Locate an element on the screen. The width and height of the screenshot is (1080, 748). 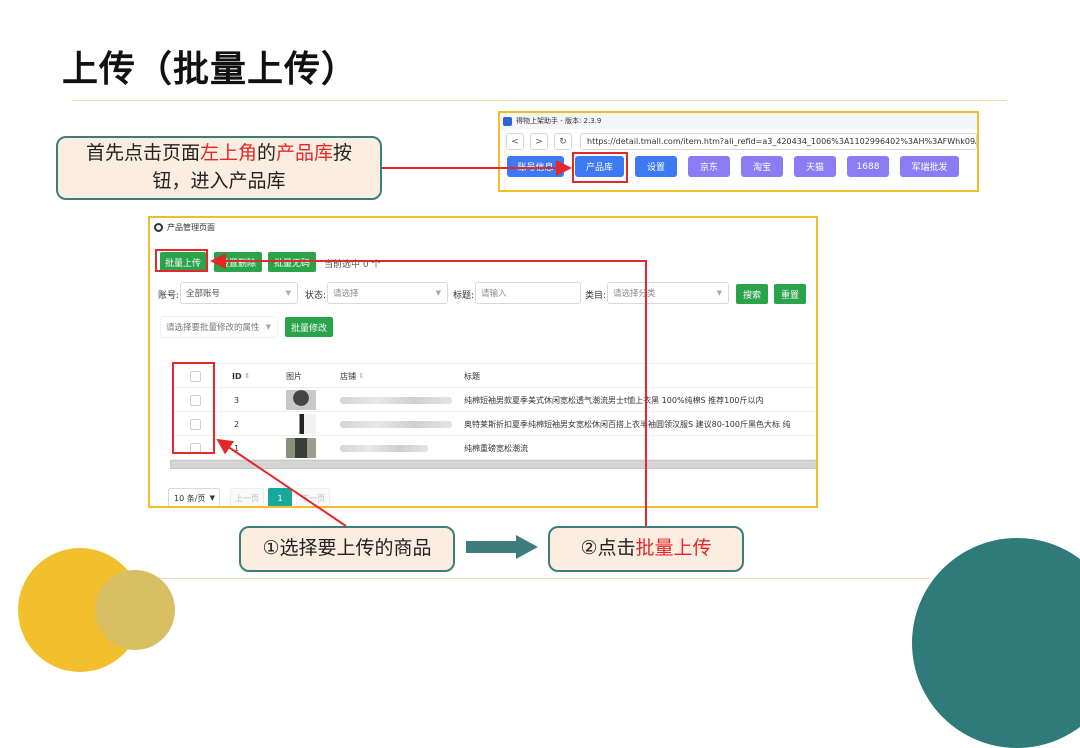
row-id: 3 is located at coordinates (237, 400).